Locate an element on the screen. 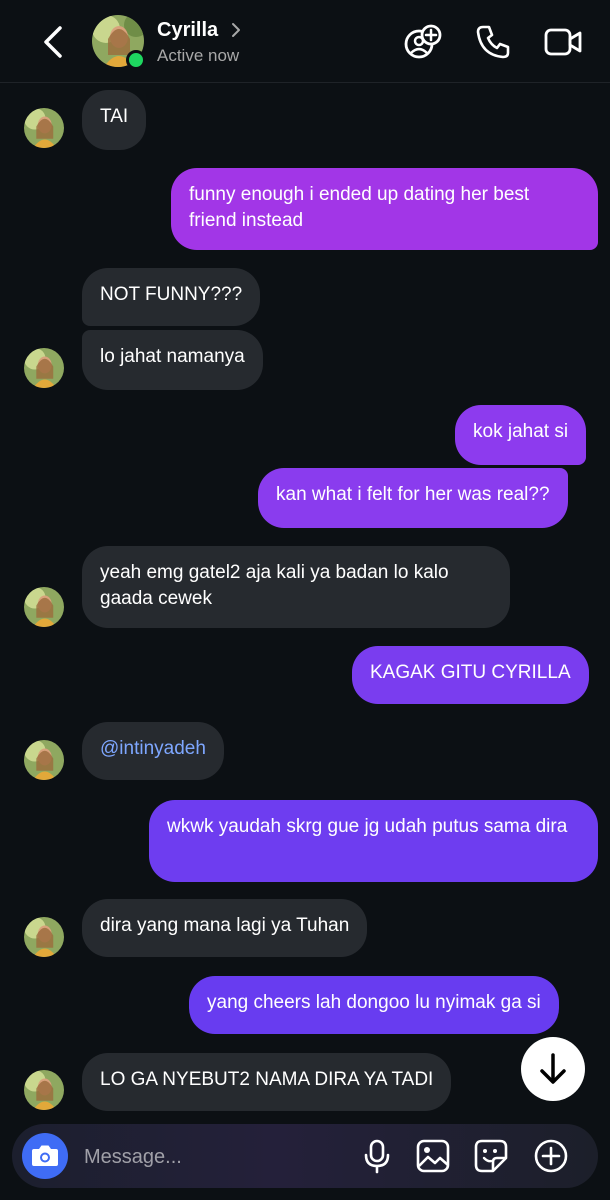 This screenshot has height=1200, width=610. chevron-right-icon is located at coordinates (236, 30).